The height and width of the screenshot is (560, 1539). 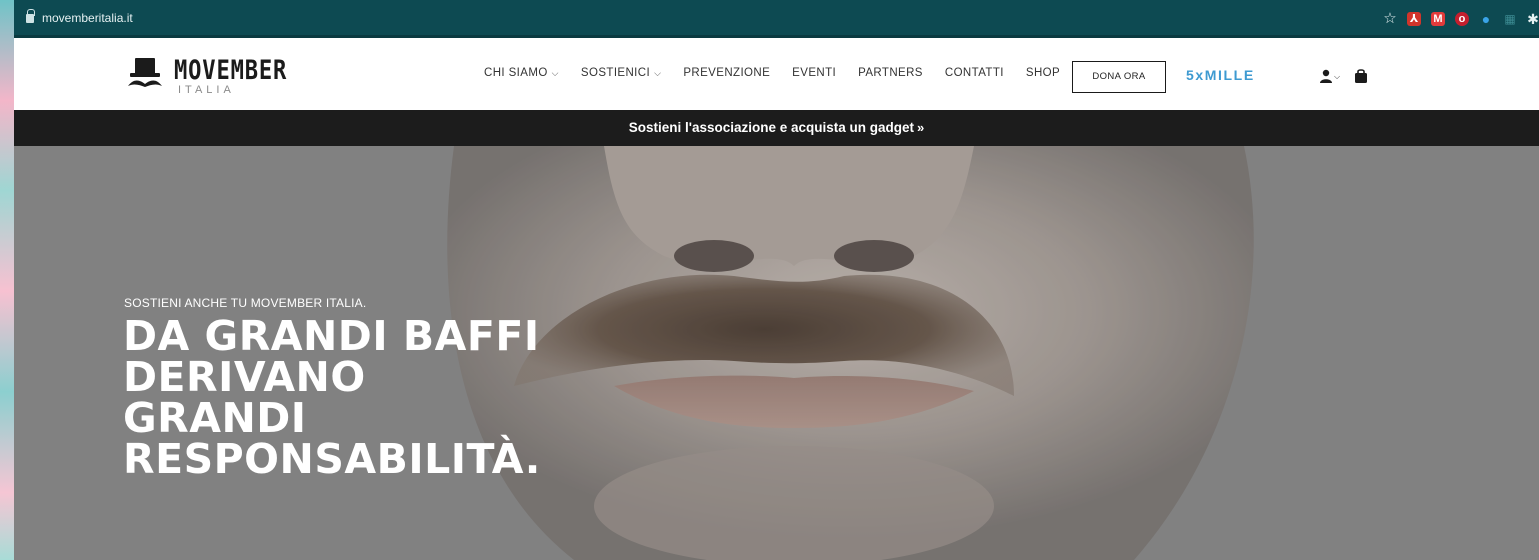 What do you see at coordinates (974, 73) in the screenshot?
I see `nav-item-contatti: CONTATTI` at bounding box center [974, 73].